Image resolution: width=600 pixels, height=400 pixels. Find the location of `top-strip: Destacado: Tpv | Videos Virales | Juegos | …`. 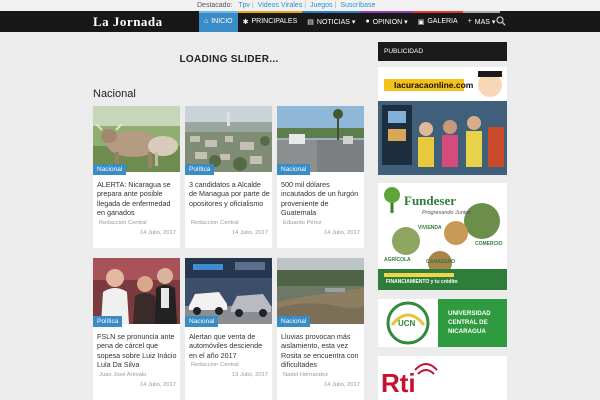

top-strip: Destacado: Tpv | Videos Virales | Juegos | … is located at coordinates (300, 5).